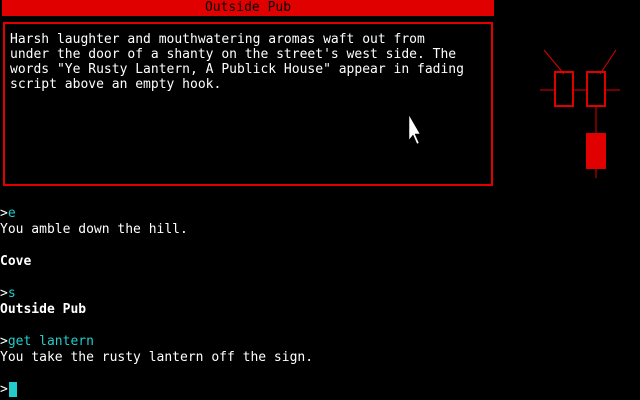  Describe the element at coordinates (596, 89) in the screenshot. I see `map-room-current` at that location.